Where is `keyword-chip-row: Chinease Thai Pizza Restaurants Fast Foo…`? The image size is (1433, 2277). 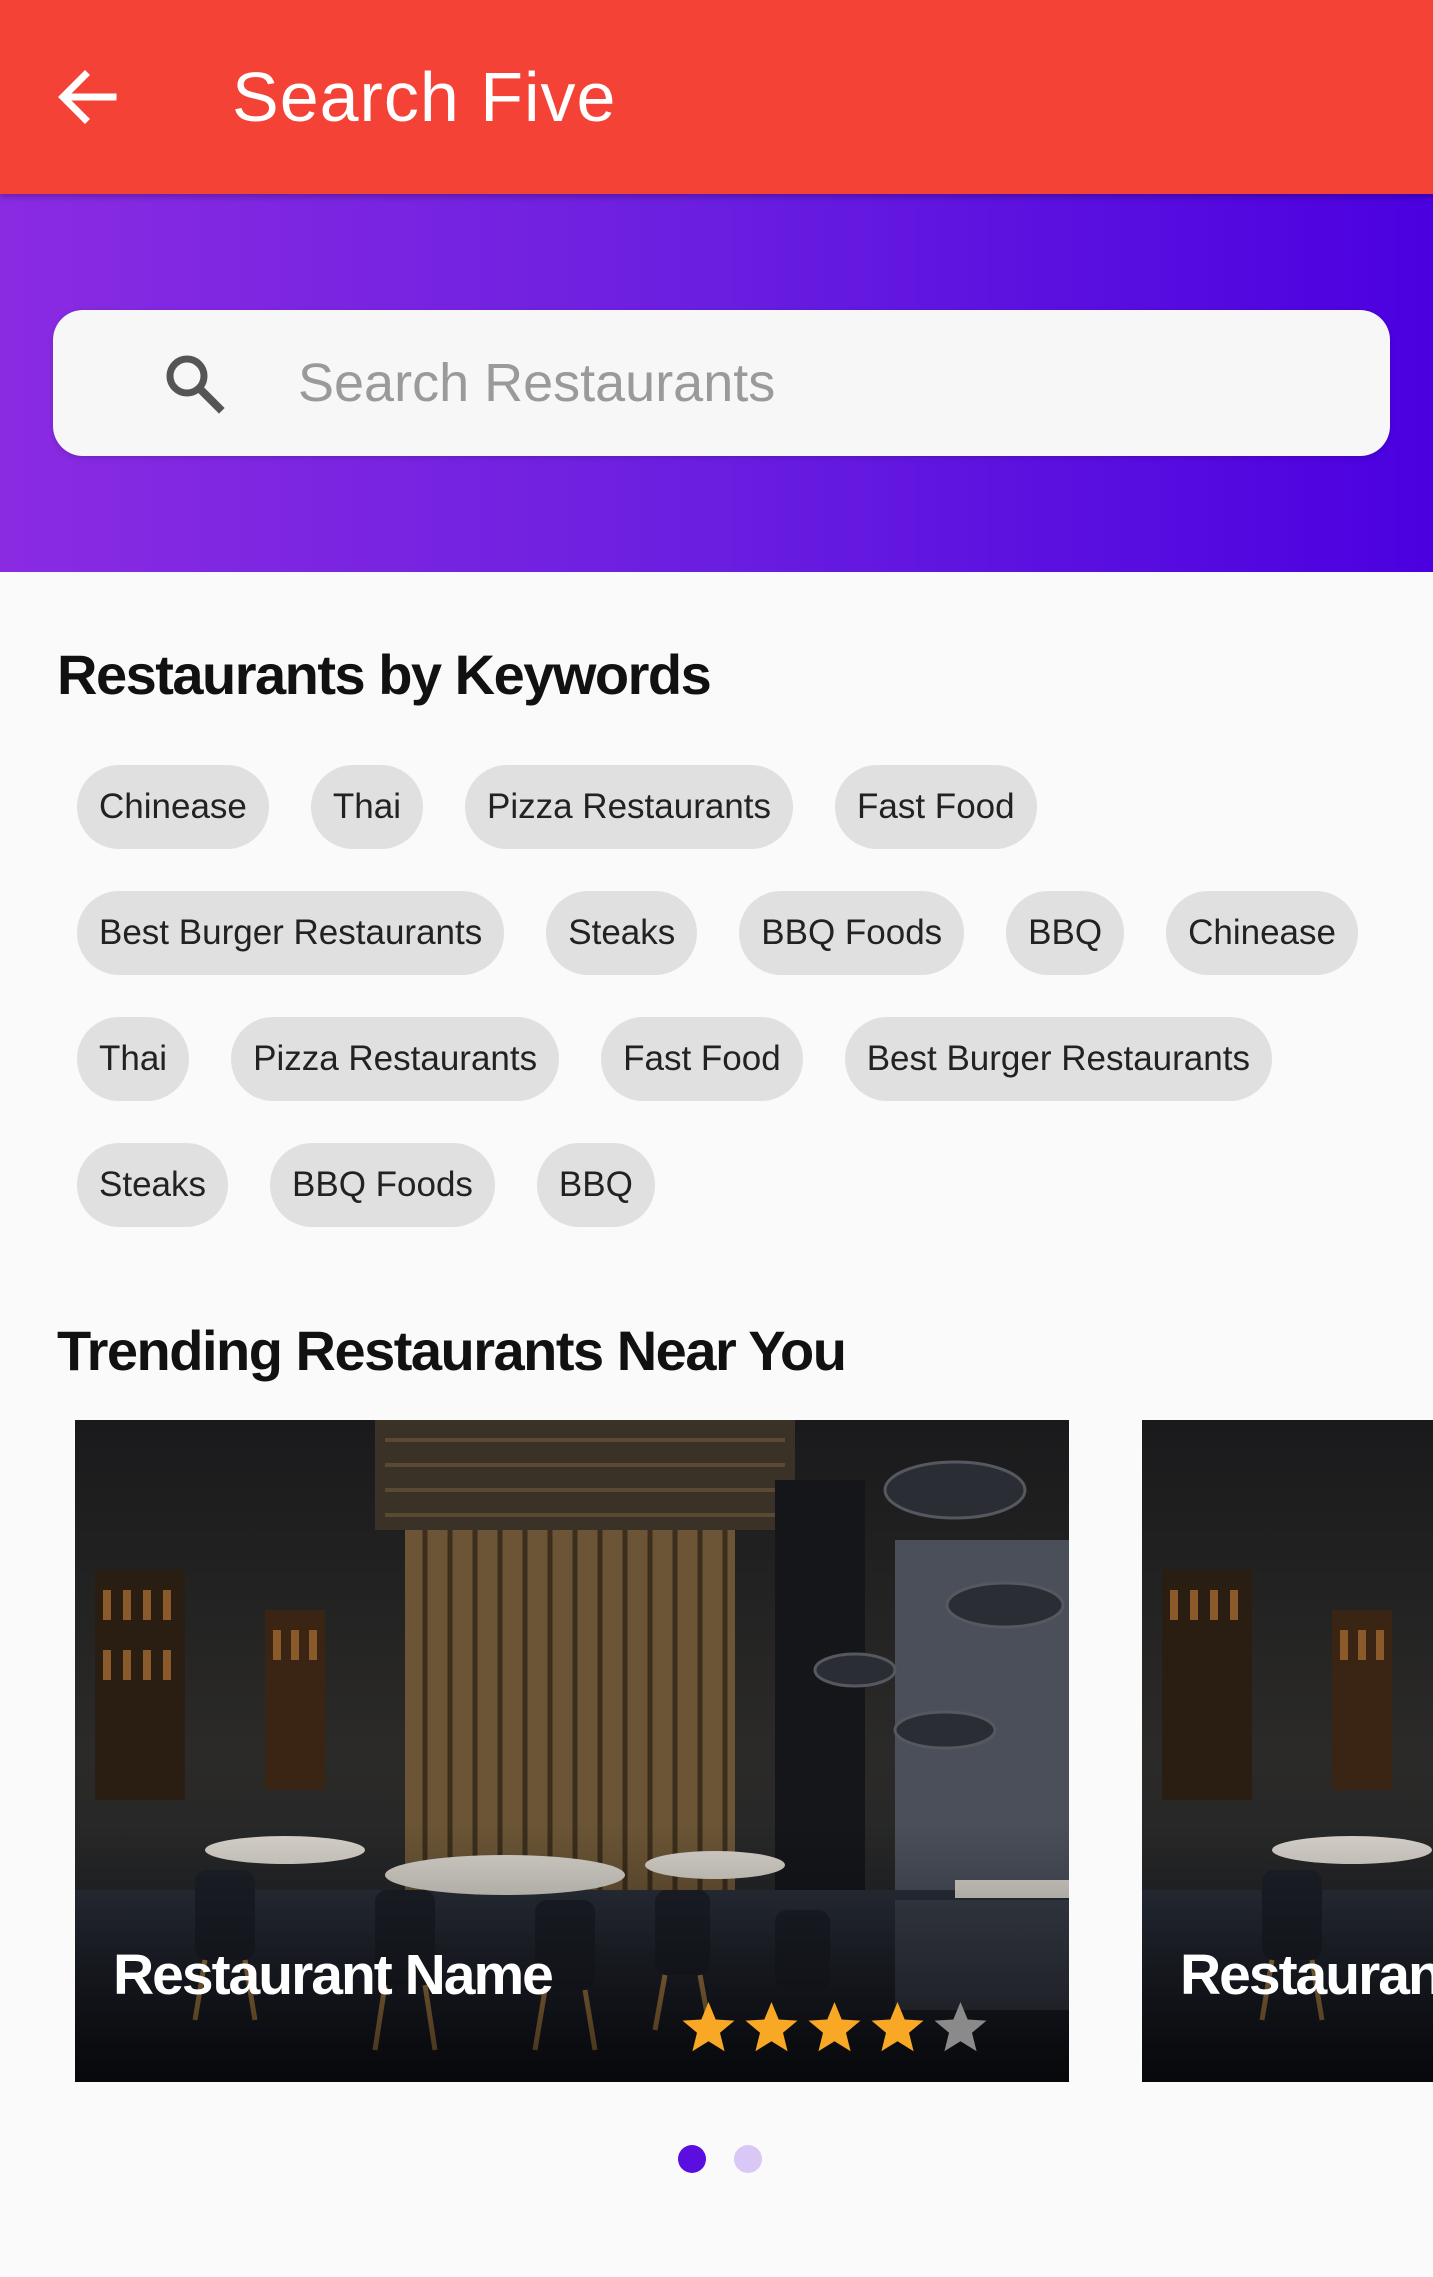
keyword-chip-row: Chinease Thai Pizza Restaurants Fast Foo… is located at coordinates (557, 807).